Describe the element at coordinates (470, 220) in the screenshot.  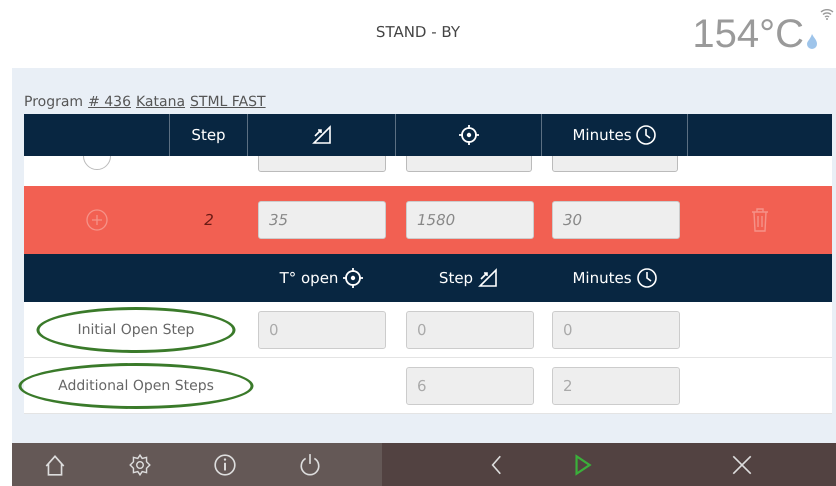
I see `input-field: 1580` at that location.